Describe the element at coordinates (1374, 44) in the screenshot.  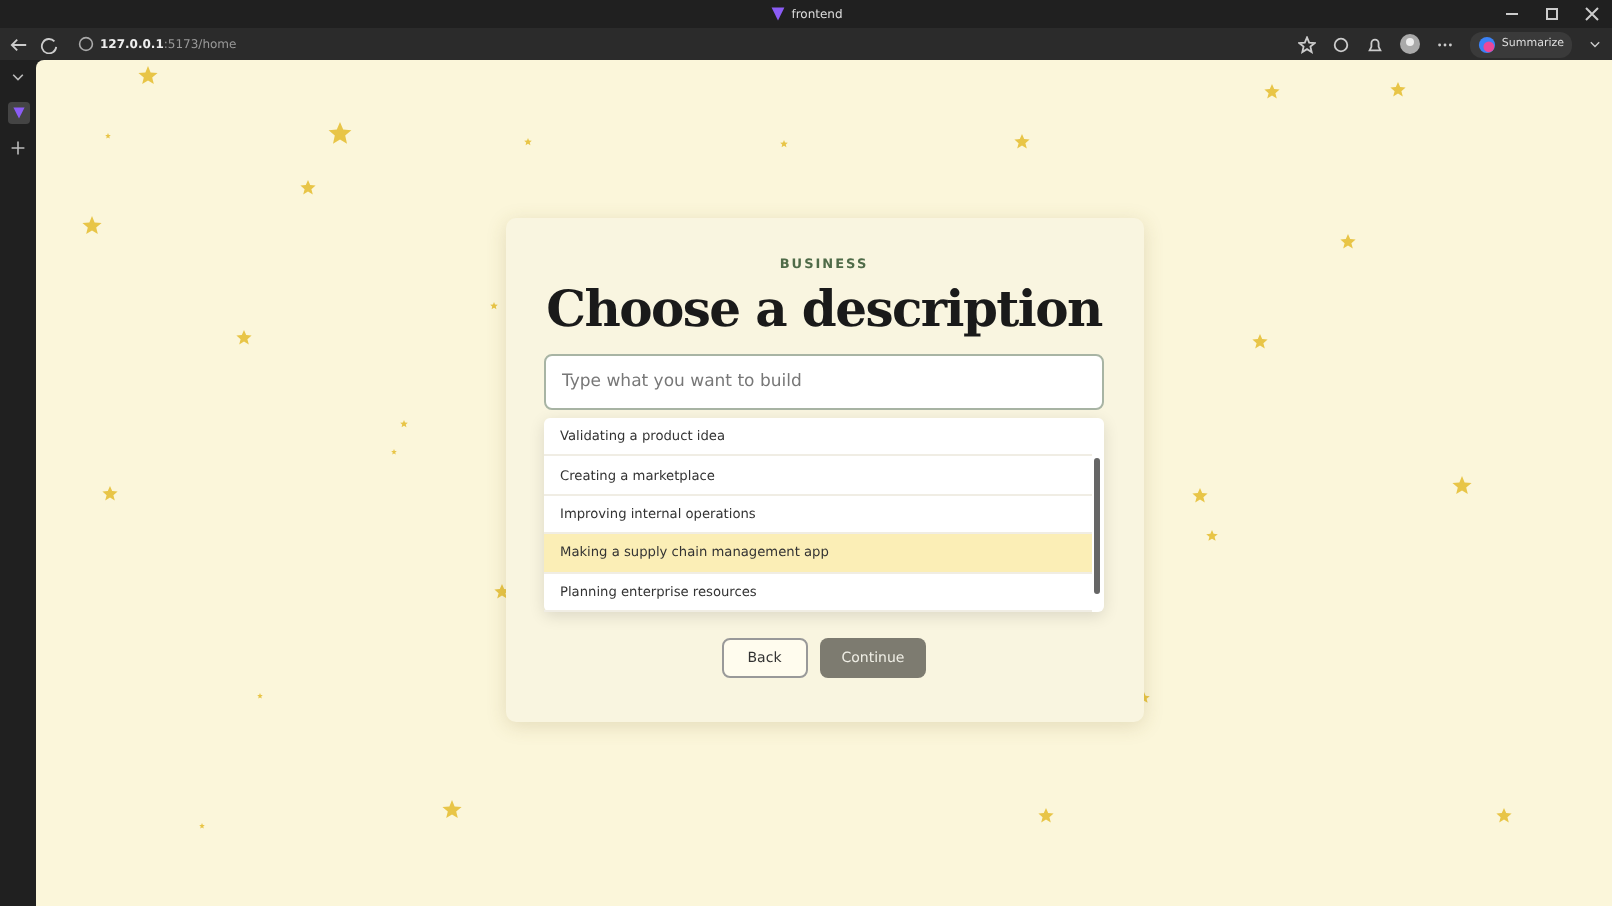
I see `bell-icon` at that location.